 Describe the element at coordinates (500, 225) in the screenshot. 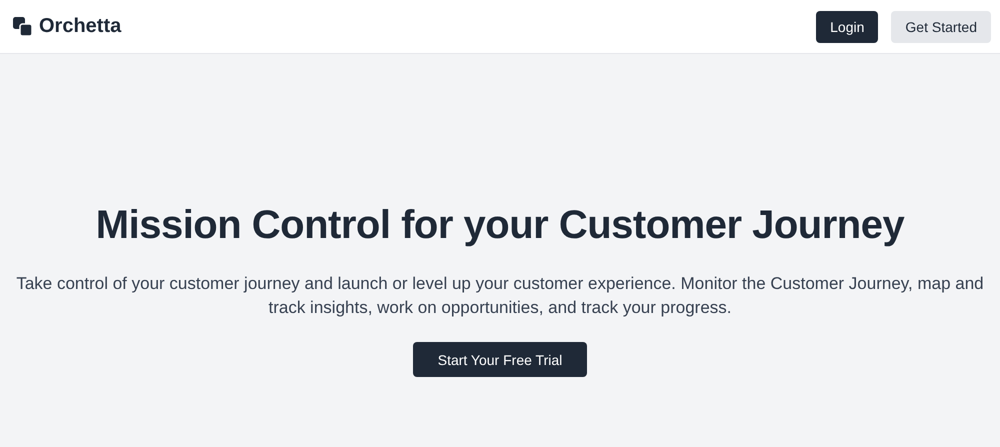

I see `hero-title: Mission Control for your Customer Journey` at that location.